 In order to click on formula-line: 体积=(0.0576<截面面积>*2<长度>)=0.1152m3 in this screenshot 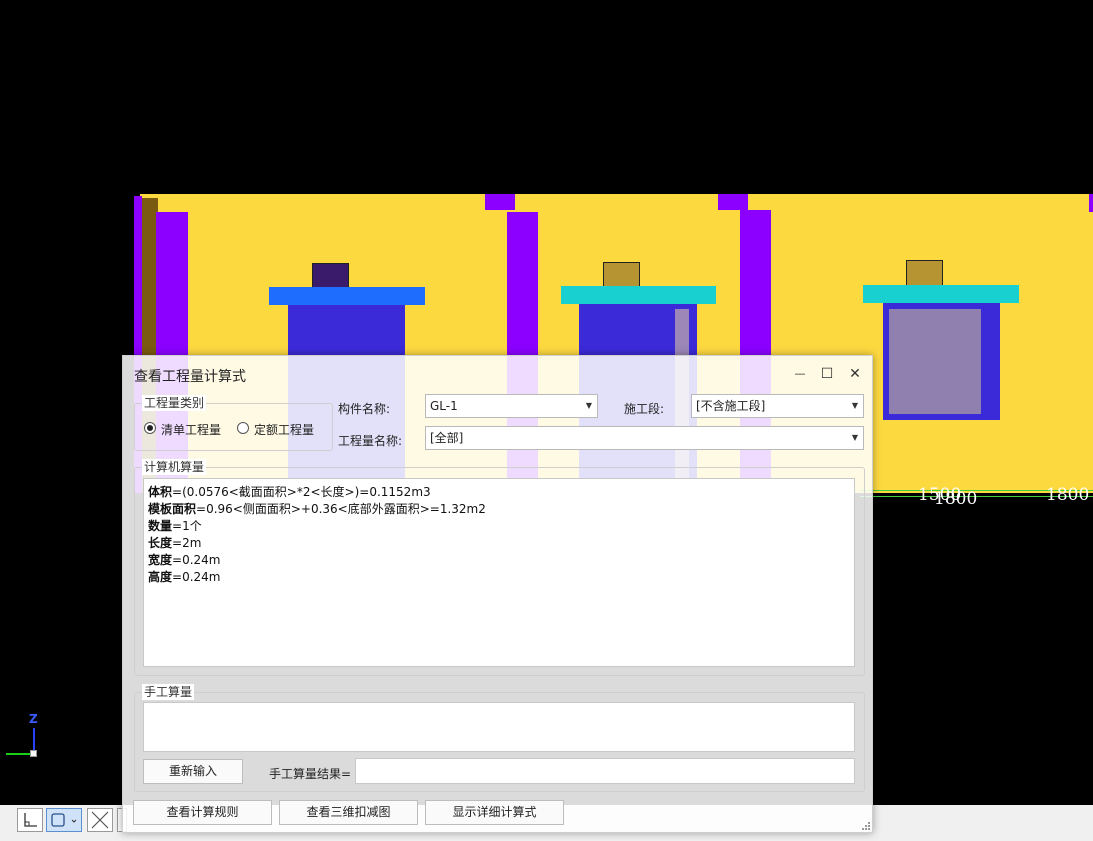, I will do `click(289, 492)`.